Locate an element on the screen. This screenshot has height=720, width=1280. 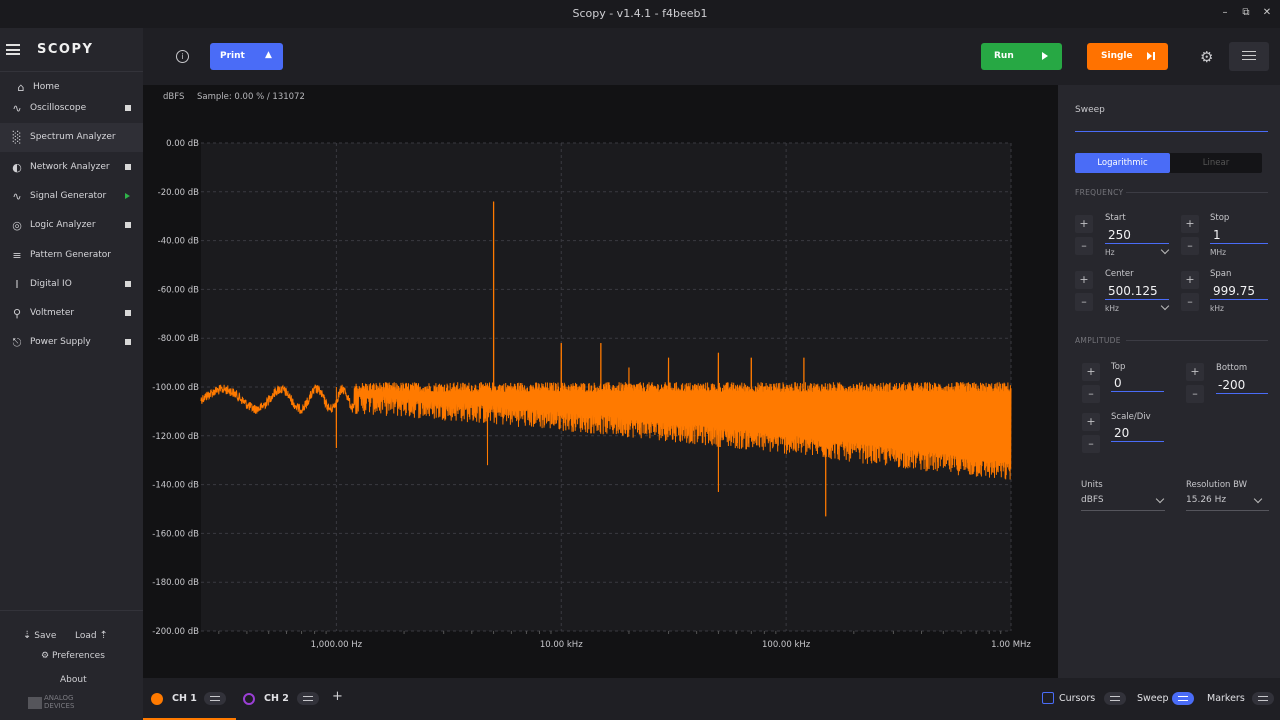
ch1-color-dot is located at coordinates (157, 699).